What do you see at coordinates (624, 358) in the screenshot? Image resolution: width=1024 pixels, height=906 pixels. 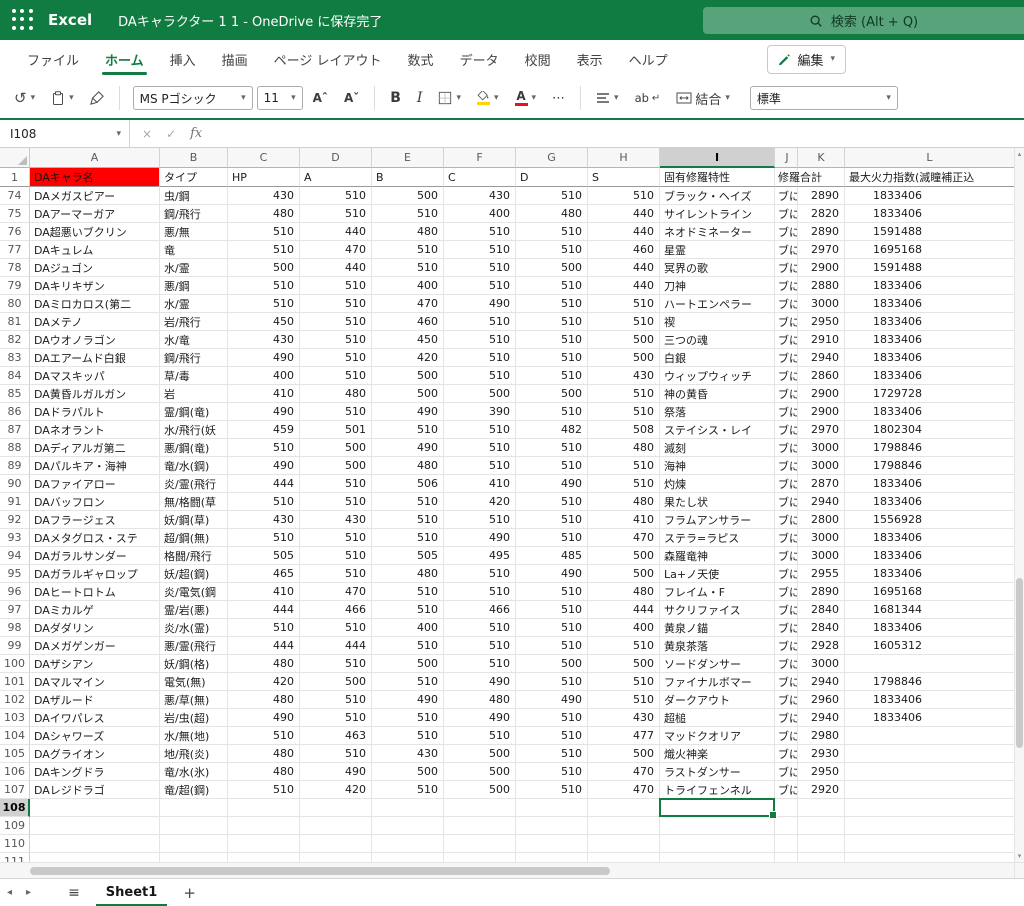 I see `cell-s-83: 500` at bounding box center [624, 358].